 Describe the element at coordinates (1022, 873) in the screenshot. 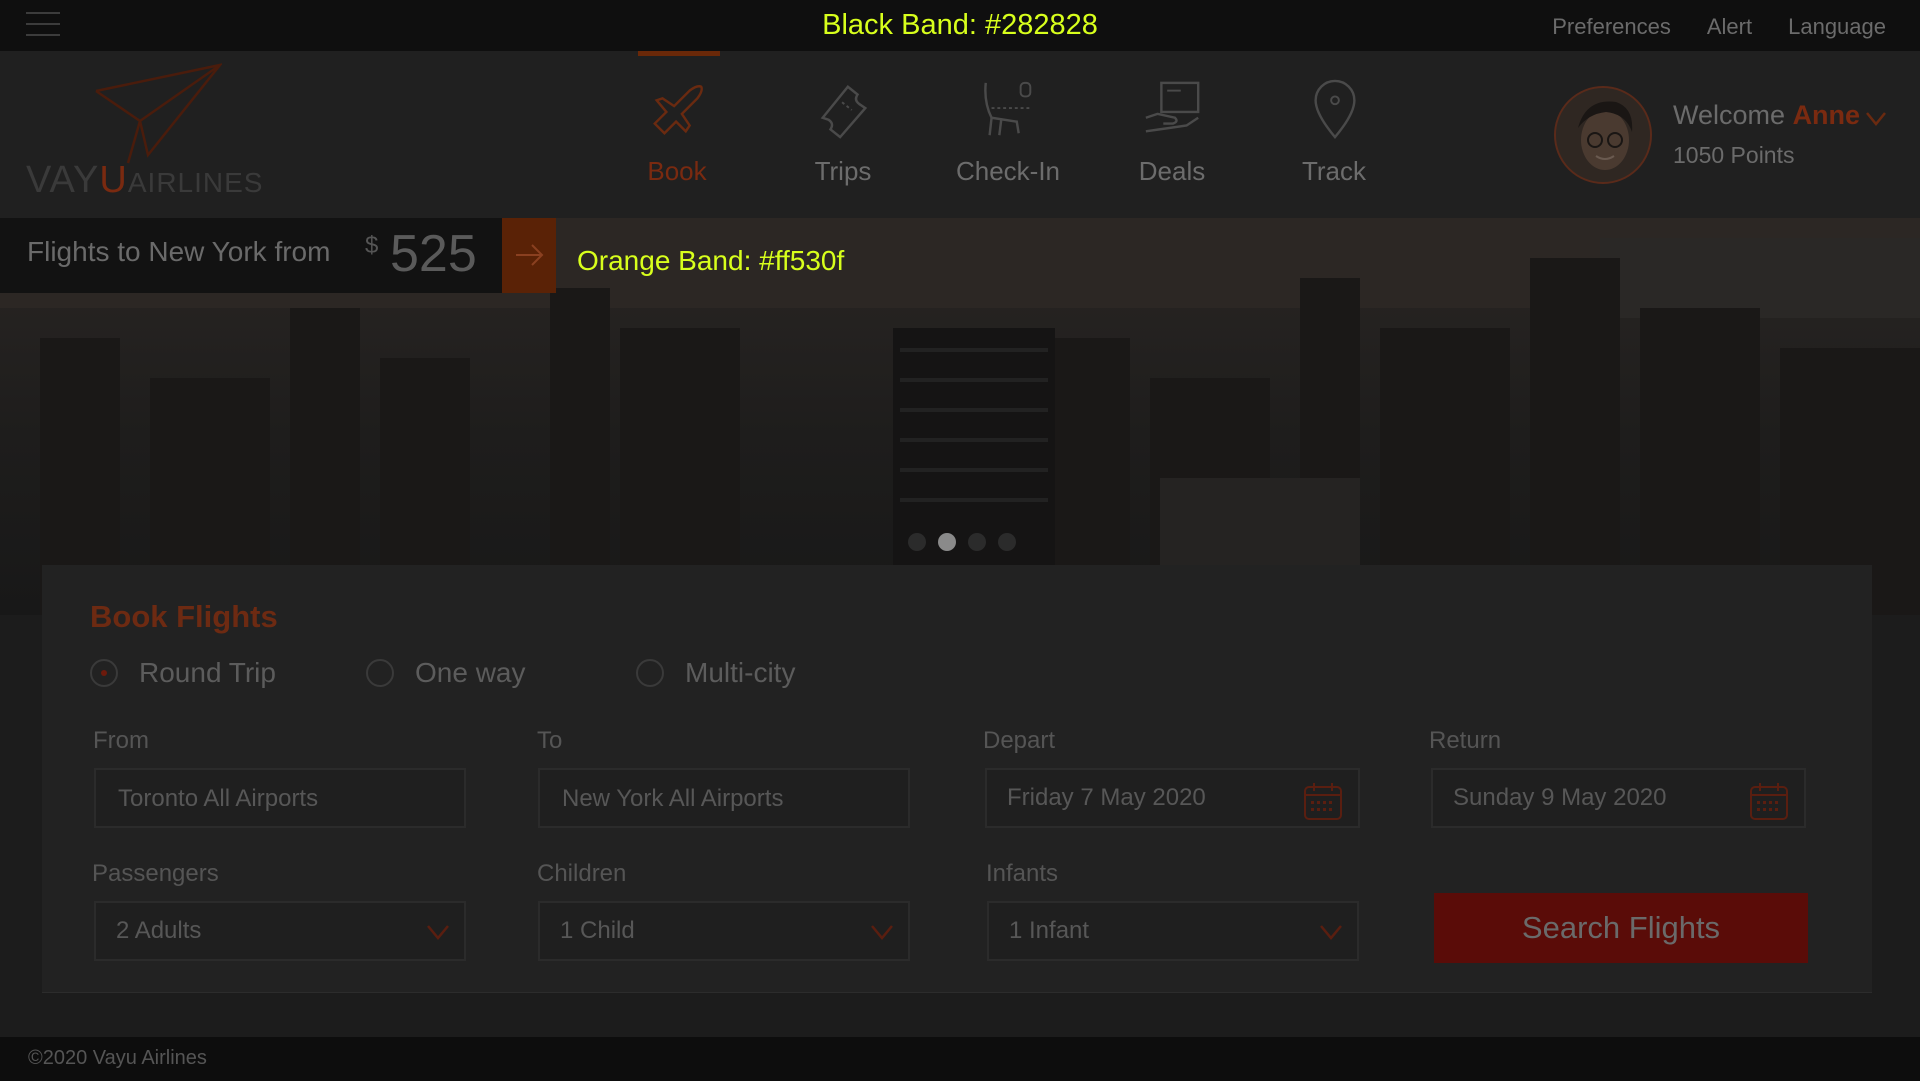

I see `infants-label: Infants` at that location.